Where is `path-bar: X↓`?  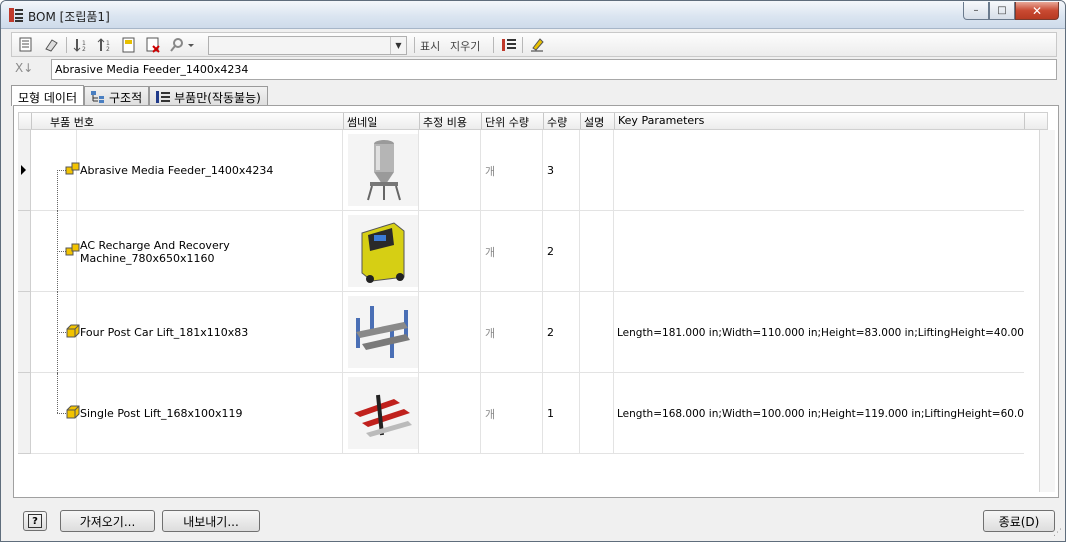
path-bar: X↓ is located at coordinates (534, 70).